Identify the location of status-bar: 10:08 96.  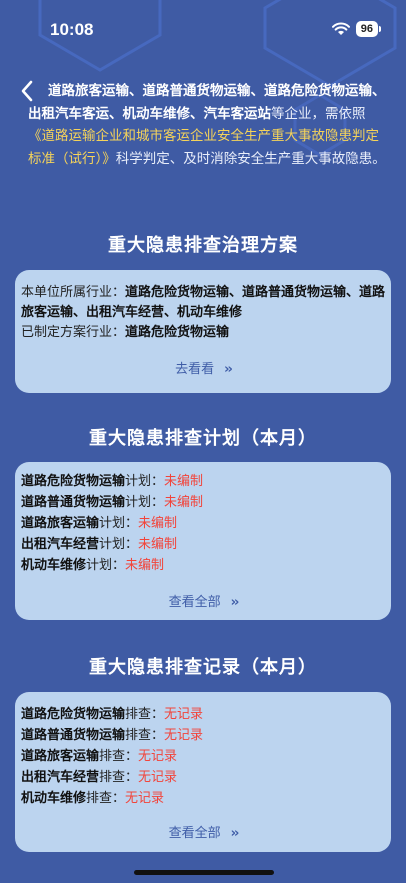
(203, 28).